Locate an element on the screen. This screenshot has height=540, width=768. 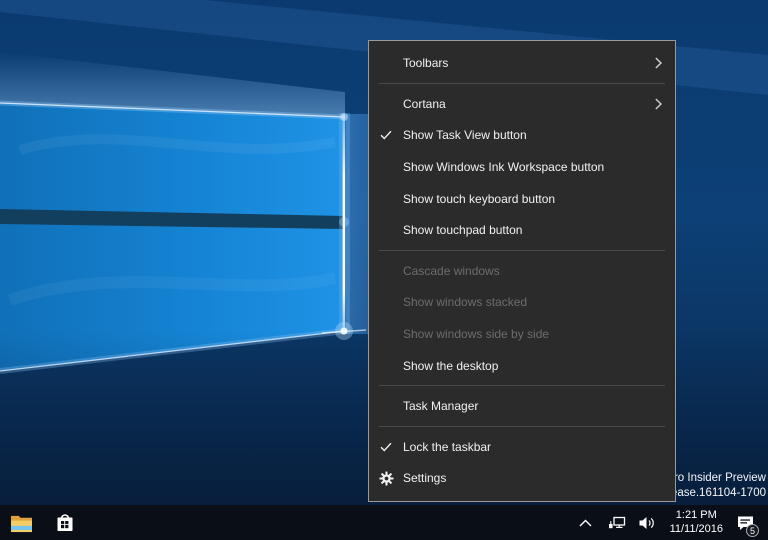
volume-button is located at coordinates (648, 522).